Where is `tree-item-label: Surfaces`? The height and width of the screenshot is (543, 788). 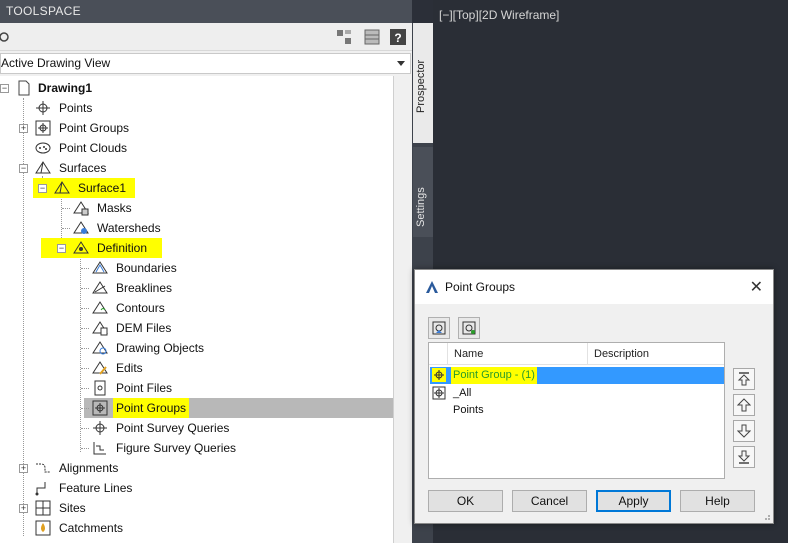
tree-item-label: Surfaces is located at coordinates (83, 168).